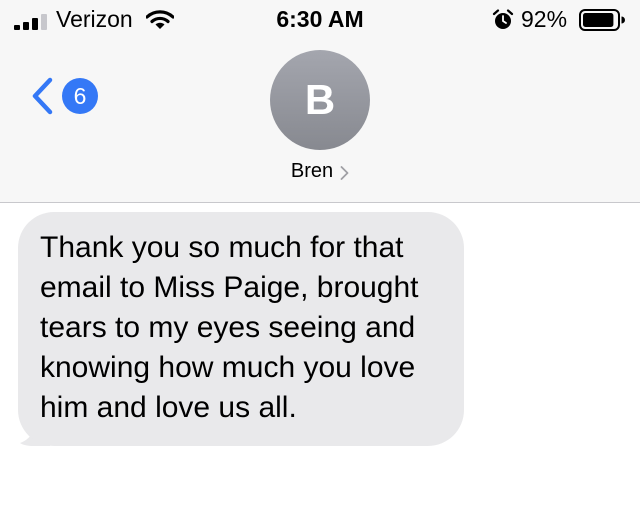 Image resolution: width=640 pixels, height=516 pixels. Describe the element at coordinates (544, 19) in the screenshot. I see `battery-percent: 92%` at that location.